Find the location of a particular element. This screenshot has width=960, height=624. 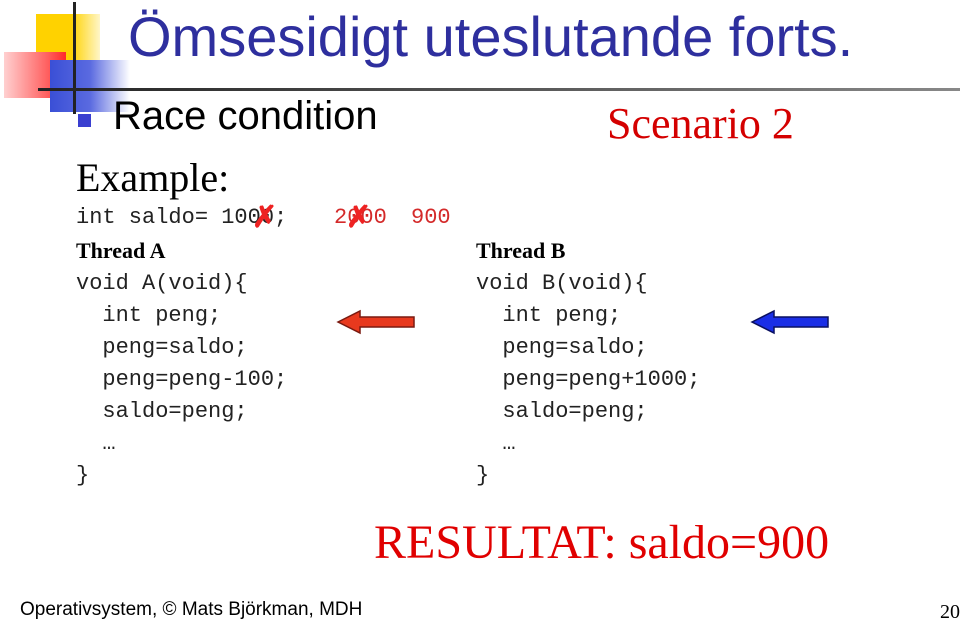

footer-text: Operativsystem, © Mats Björkman, MDH is located at coordinates (191, 609).